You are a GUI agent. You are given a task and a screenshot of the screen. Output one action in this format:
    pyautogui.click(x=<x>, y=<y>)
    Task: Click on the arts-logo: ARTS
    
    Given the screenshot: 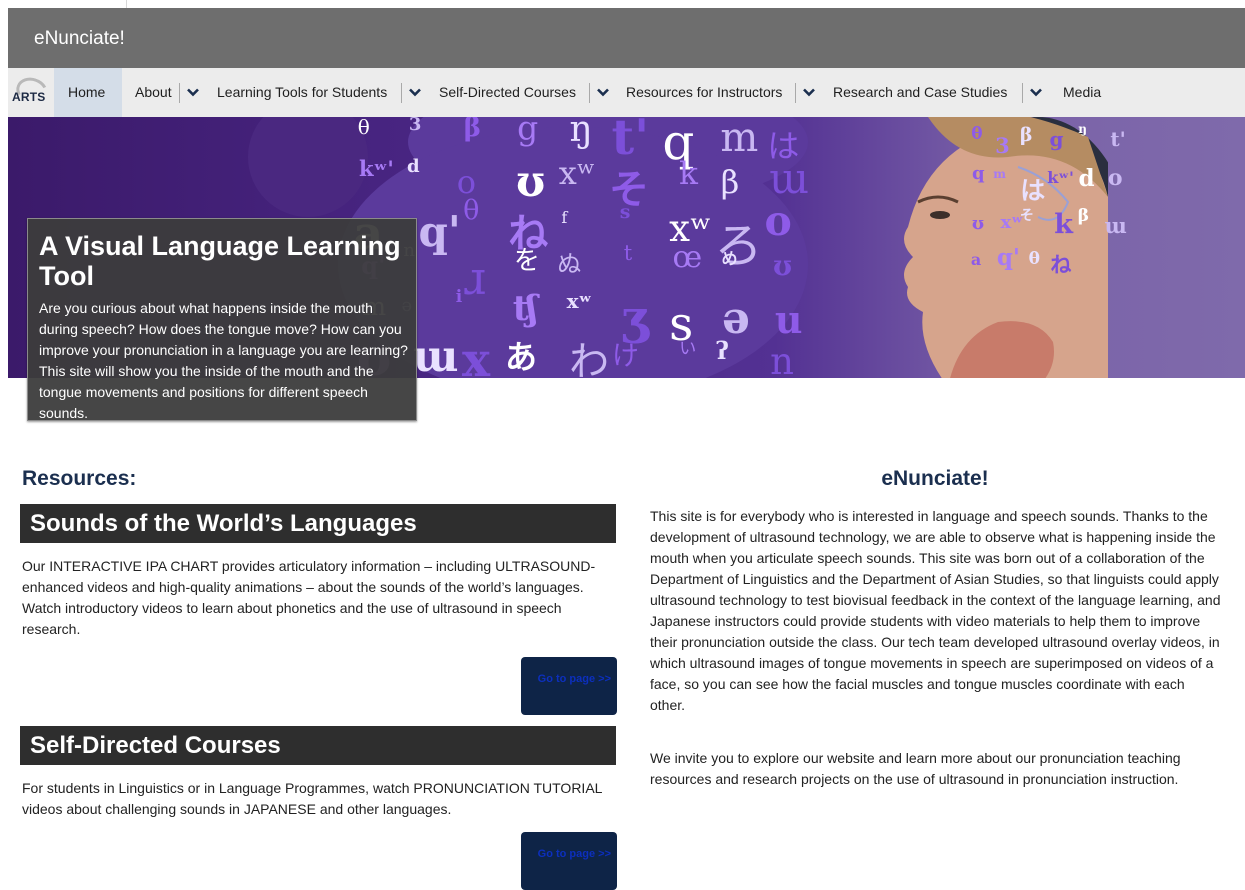 What is the action you would take?
    pyautogui.click(x=31, y=91)
    